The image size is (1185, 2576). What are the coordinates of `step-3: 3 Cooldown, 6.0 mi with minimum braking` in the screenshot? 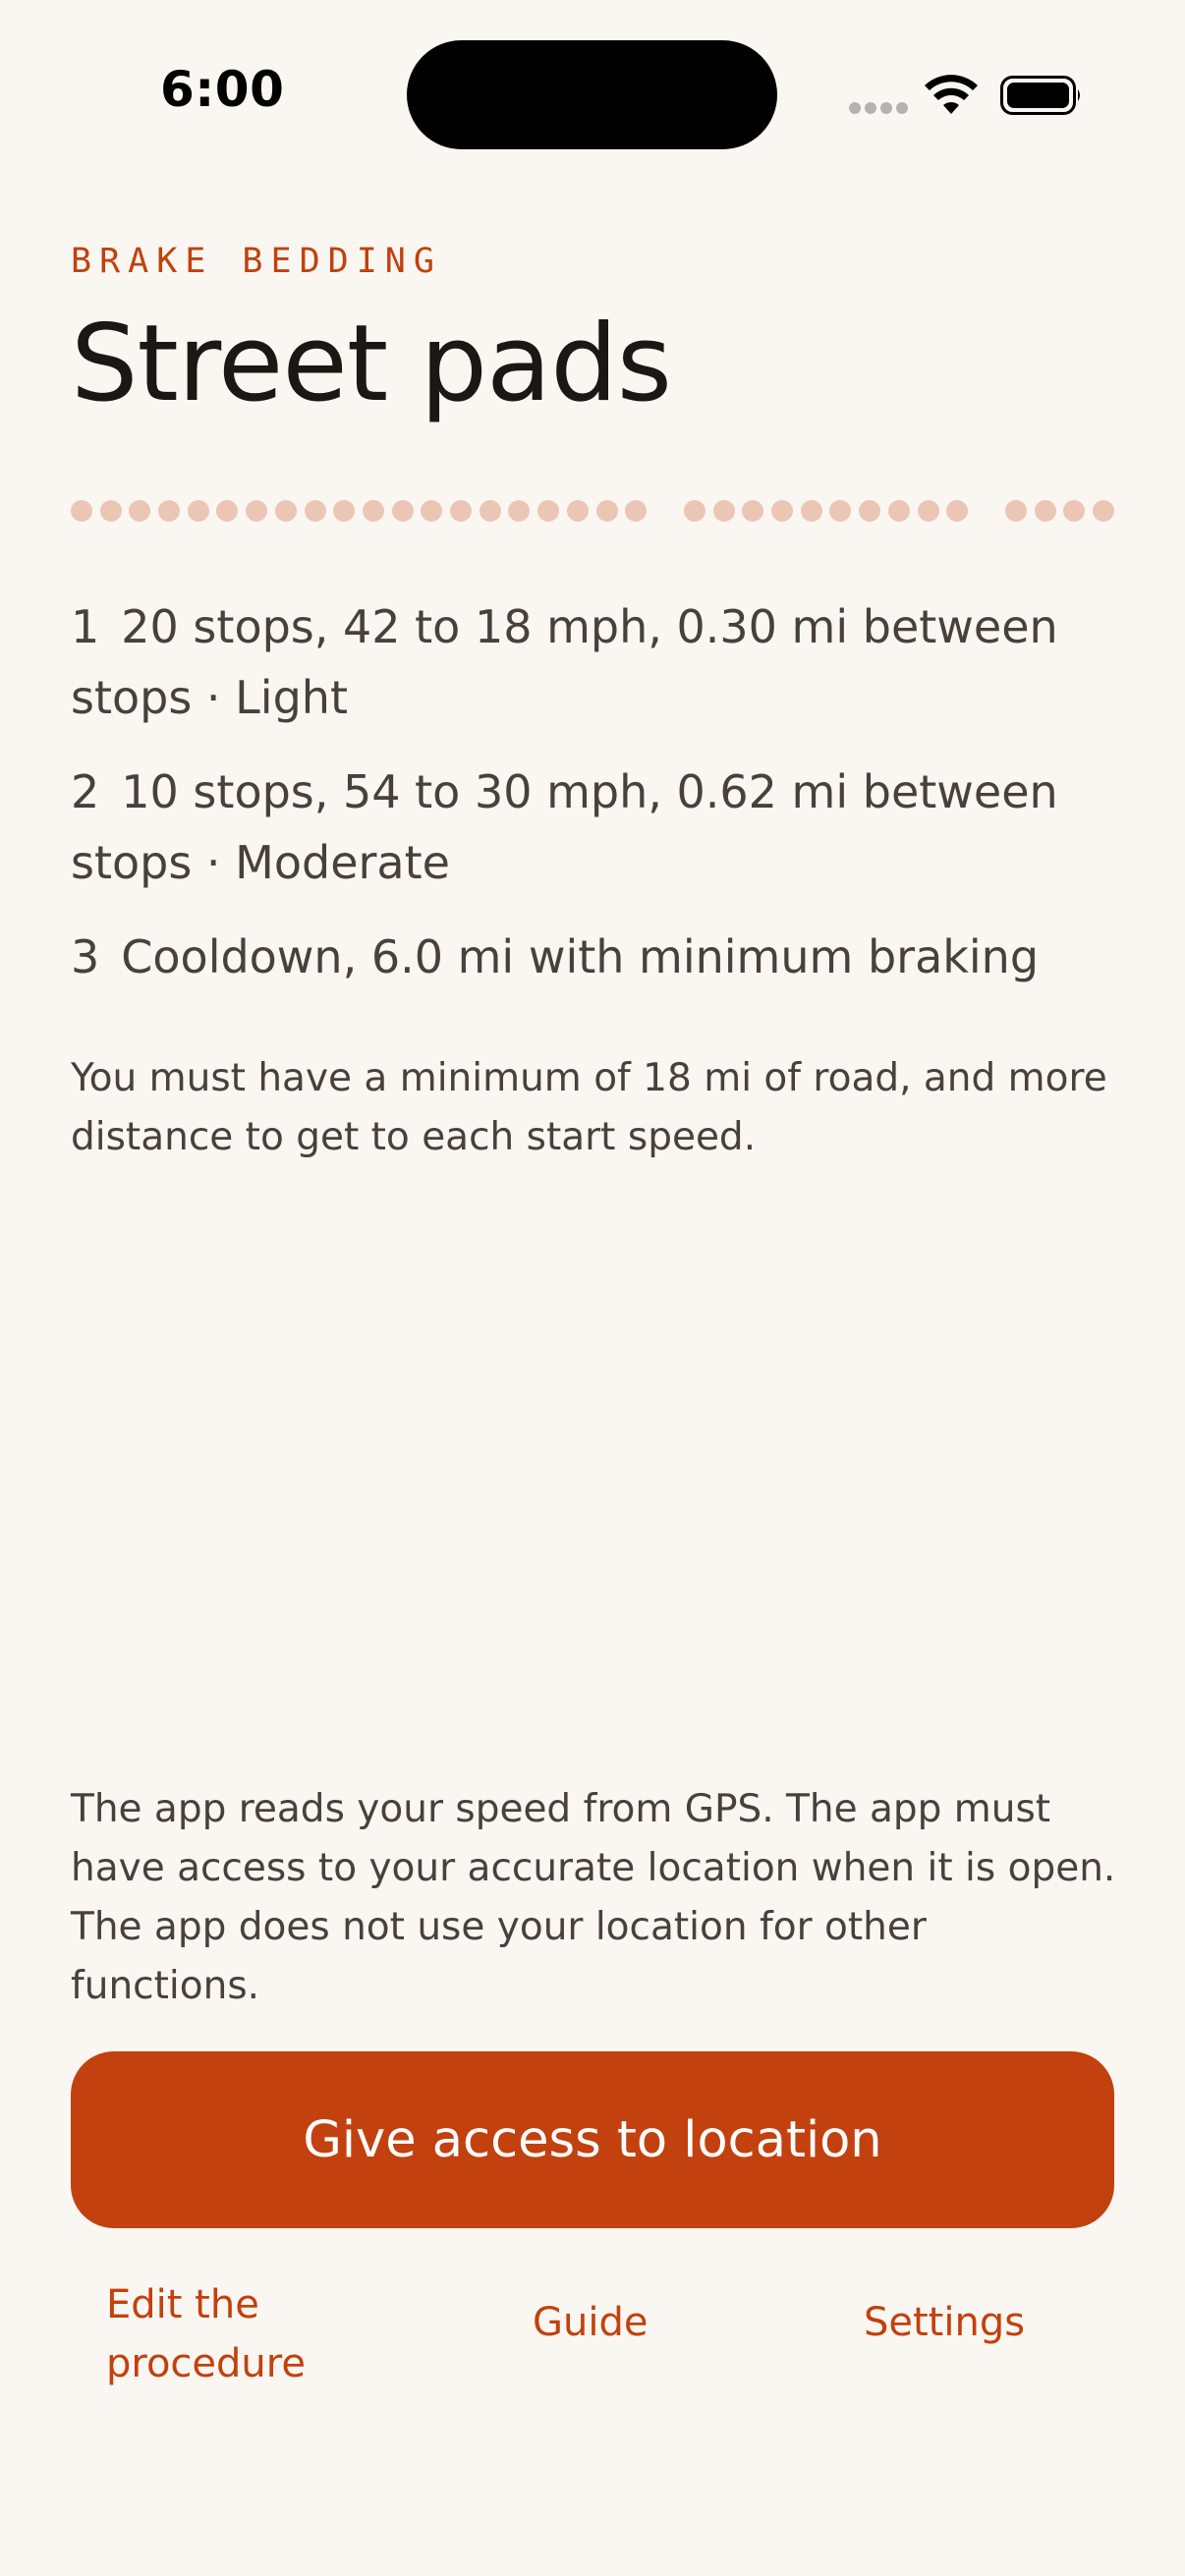 It's located at (596, 957).